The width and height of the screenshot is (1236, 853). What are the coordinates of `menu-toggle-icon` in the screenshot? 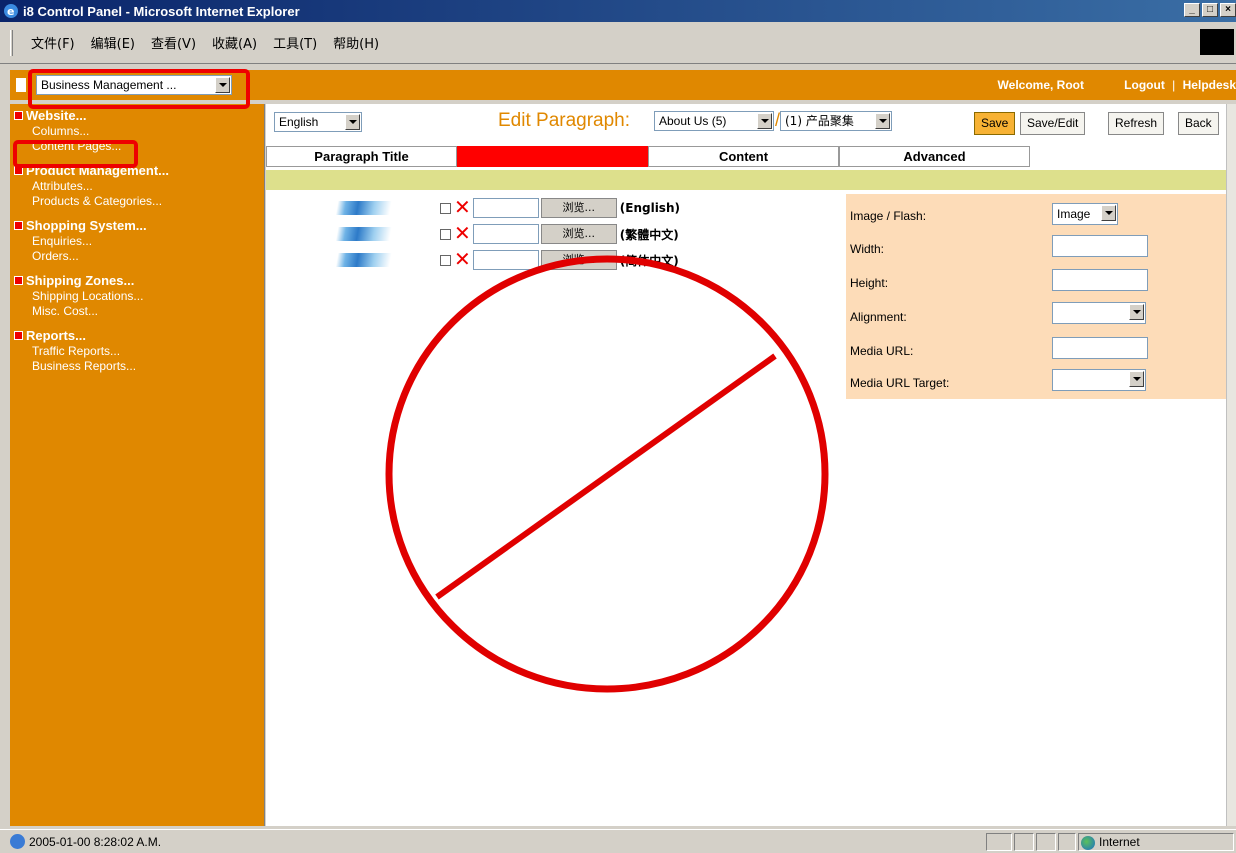 It's located at (21, 85).